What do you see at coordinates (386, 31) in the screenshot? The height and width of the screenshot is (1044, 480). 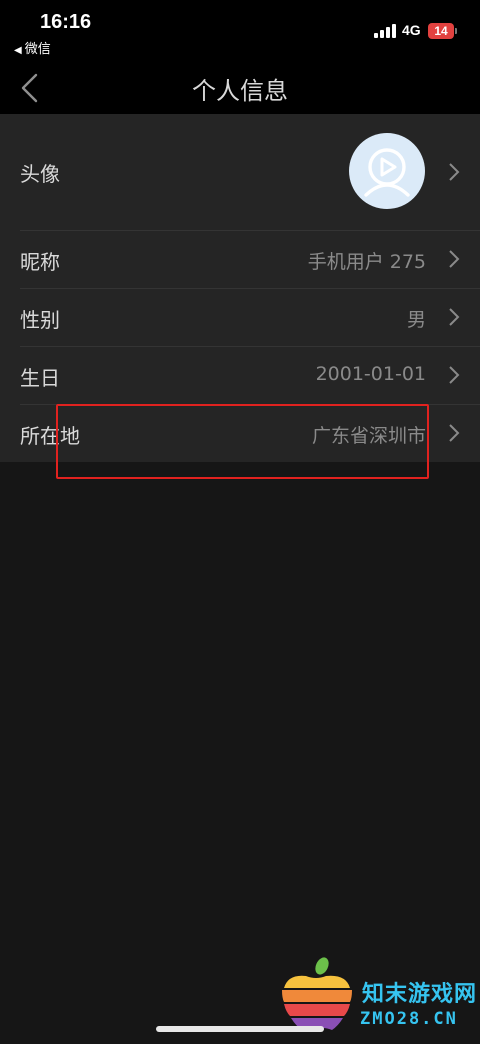 I see `signal-icon` at bounding box center [386, 31].